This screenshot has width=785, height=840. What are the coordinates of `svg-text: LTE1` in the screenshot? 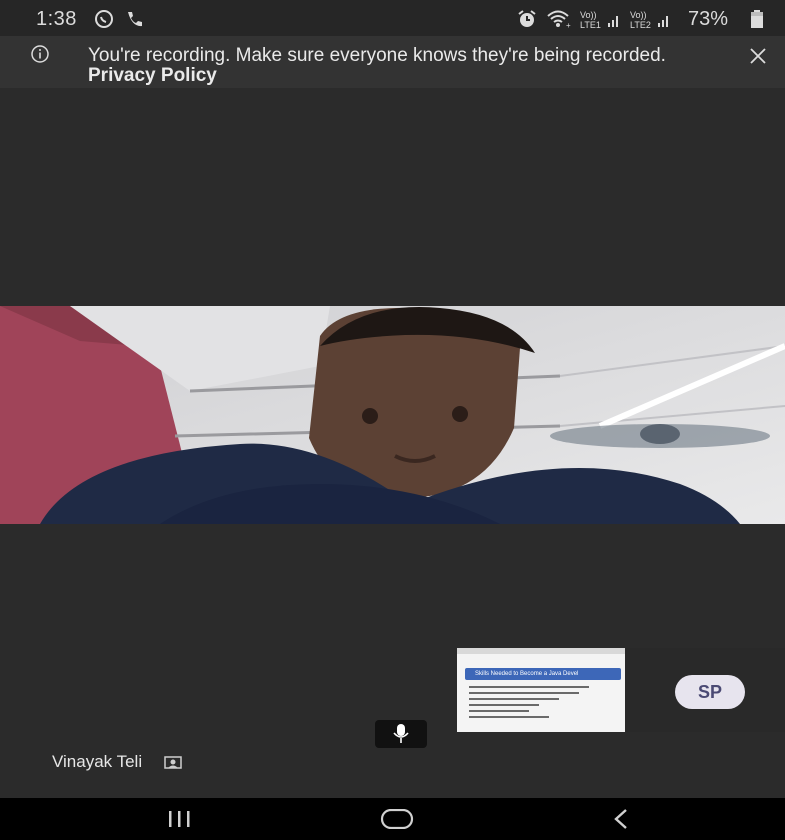 It's located at (590, 24).